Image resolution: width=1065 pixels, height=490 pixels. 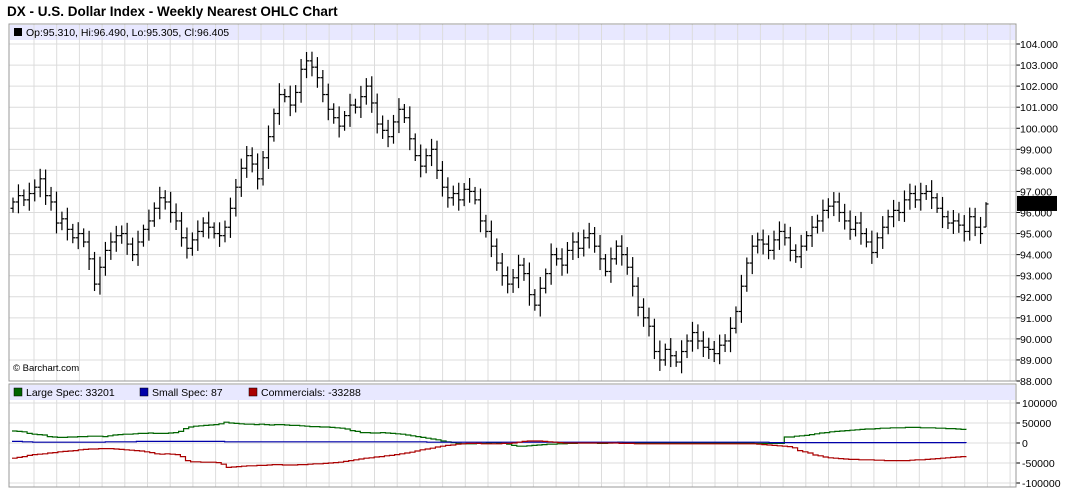 What do you see at coordinates (1036, 298) in the screenshot?
I see `price-y-tick-label: 92.000` at bounding box center [1036, 298].